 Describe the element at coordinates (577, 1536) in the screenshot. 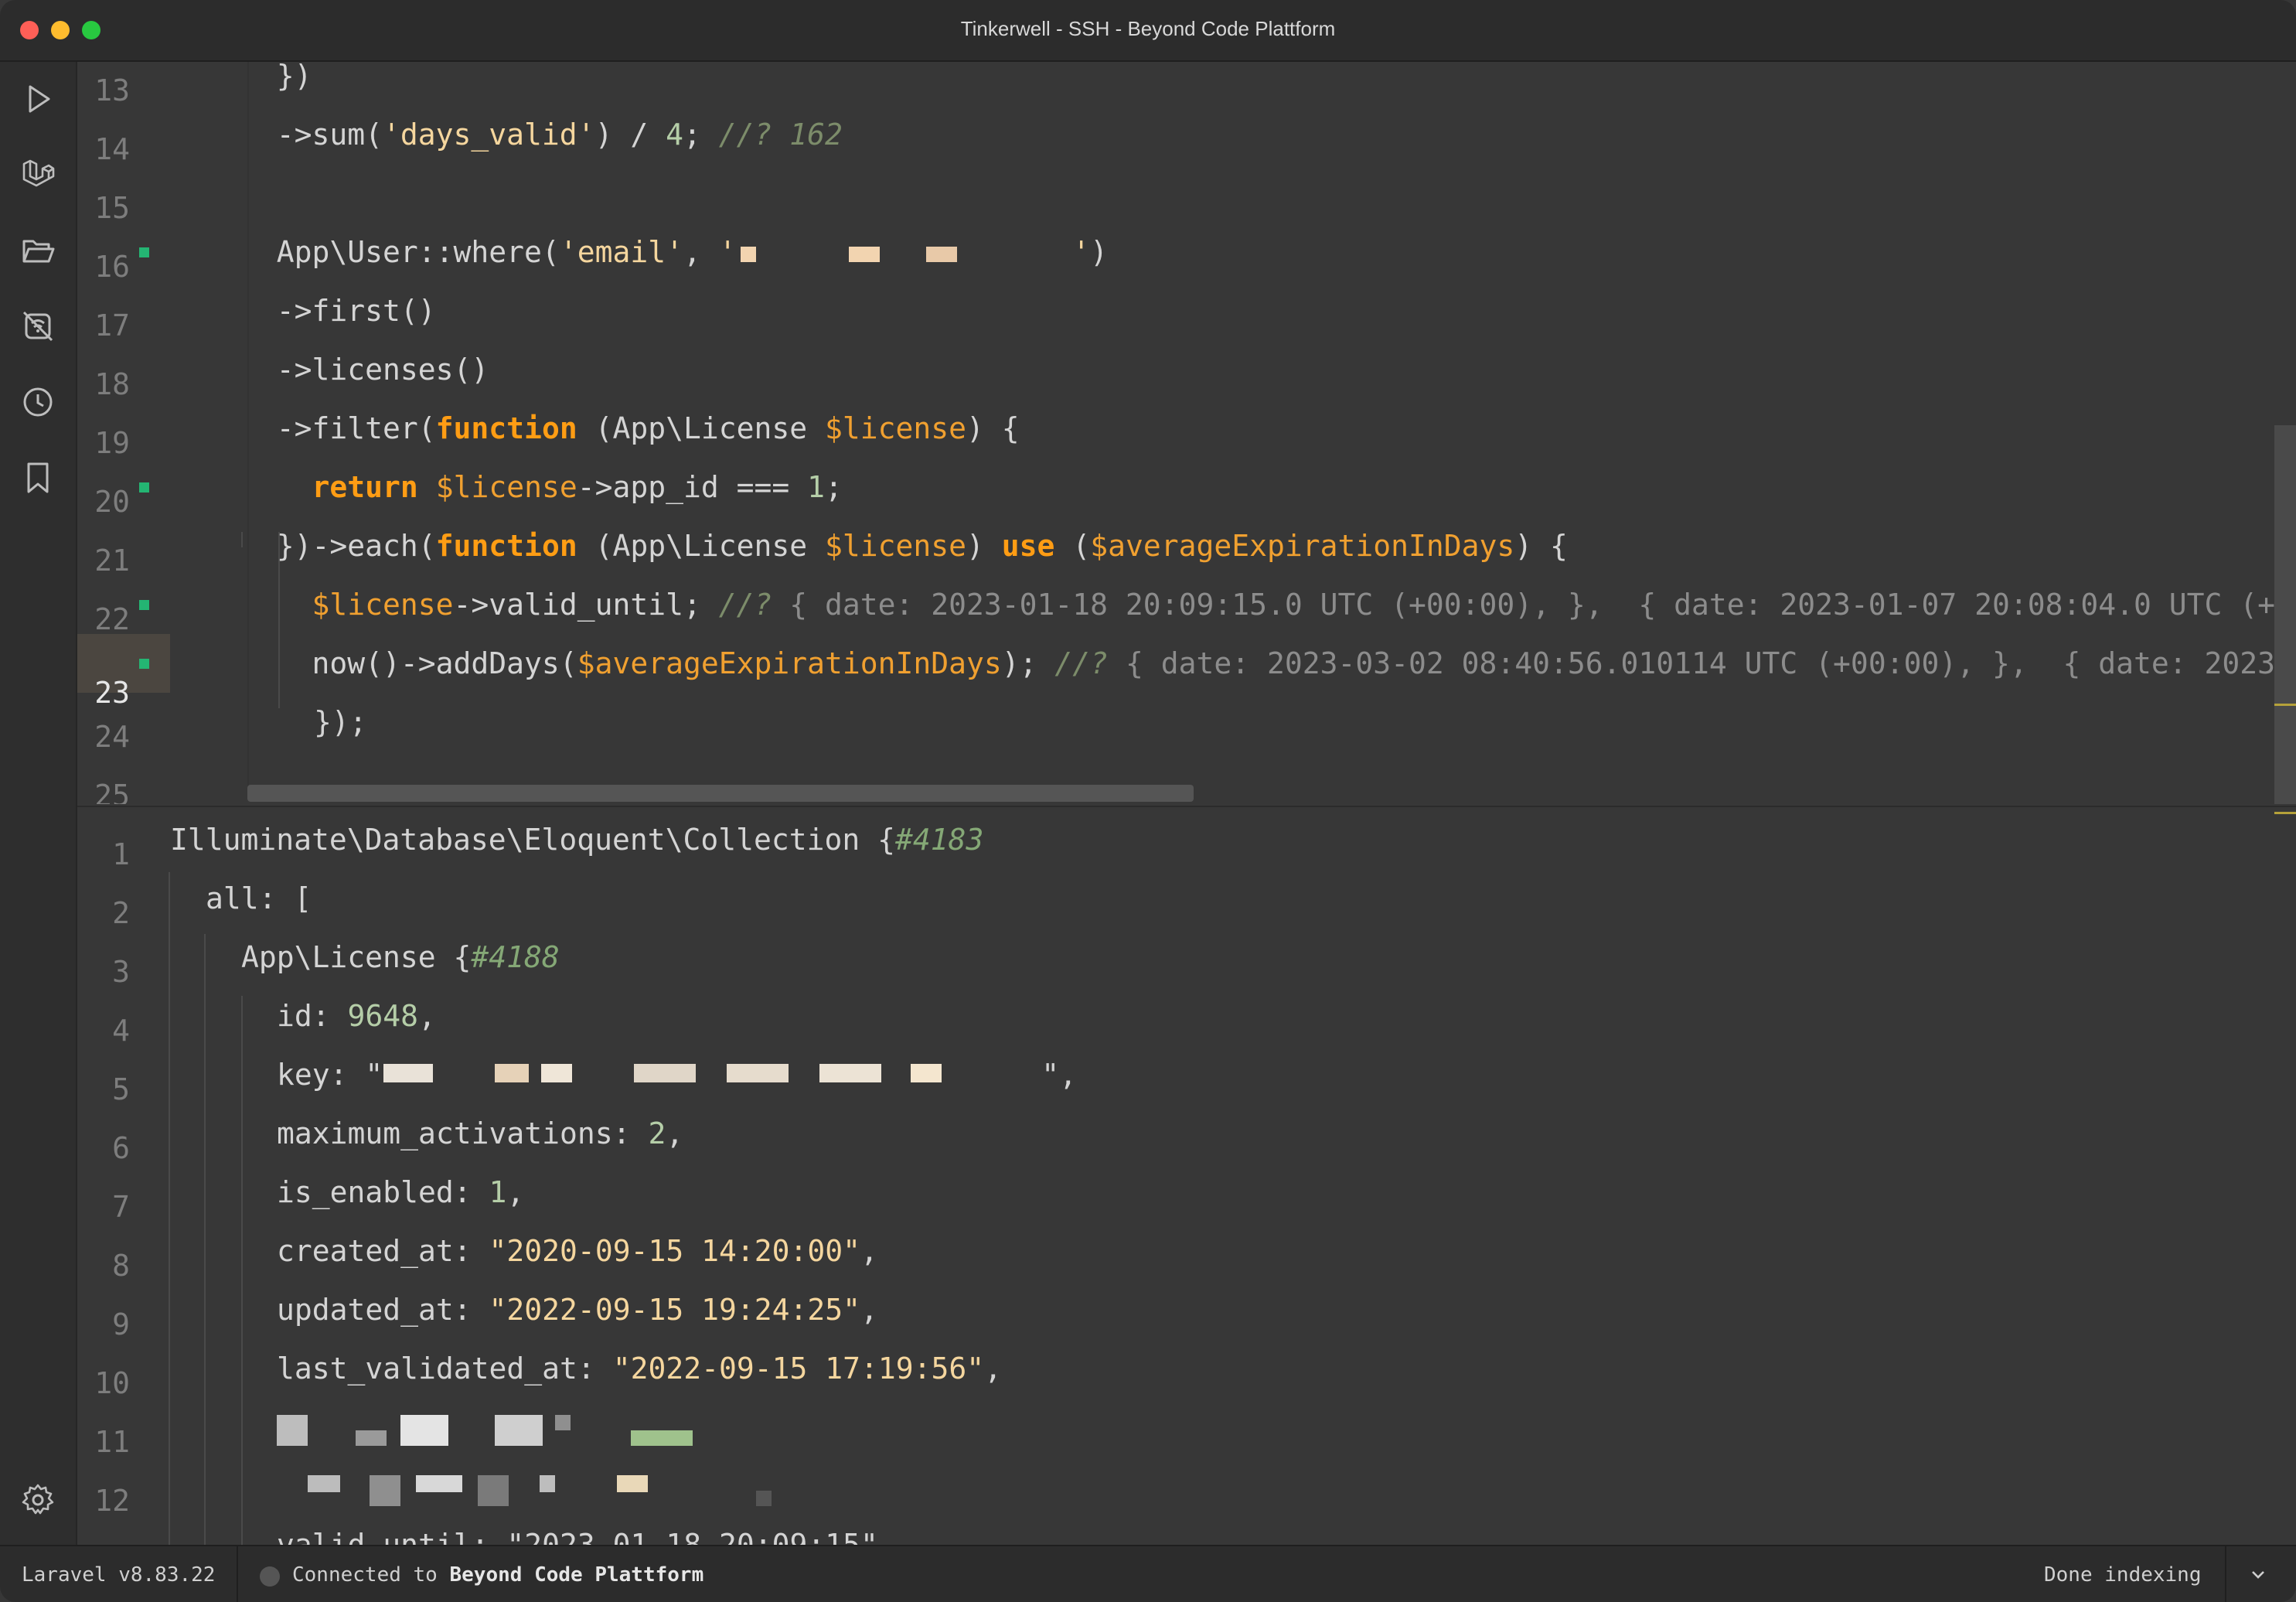

I see `output-text: valid_until: "2023-01-18 20:09:15"` at that location.